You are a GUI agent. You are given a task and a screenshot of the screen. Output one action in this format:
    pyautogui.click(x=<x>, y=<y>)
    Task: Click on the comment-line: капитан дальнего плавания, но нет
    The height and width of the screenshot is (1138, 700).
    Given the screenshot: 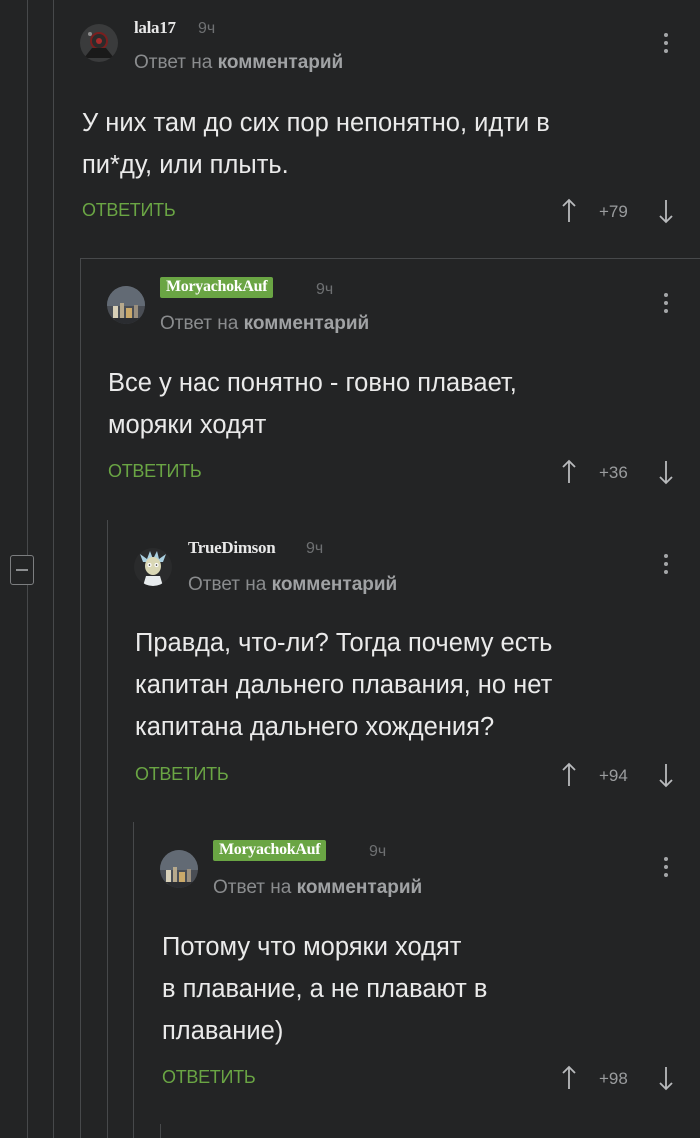 What is the action you would take?
    pyautogui.click(x=344, y=685)
    